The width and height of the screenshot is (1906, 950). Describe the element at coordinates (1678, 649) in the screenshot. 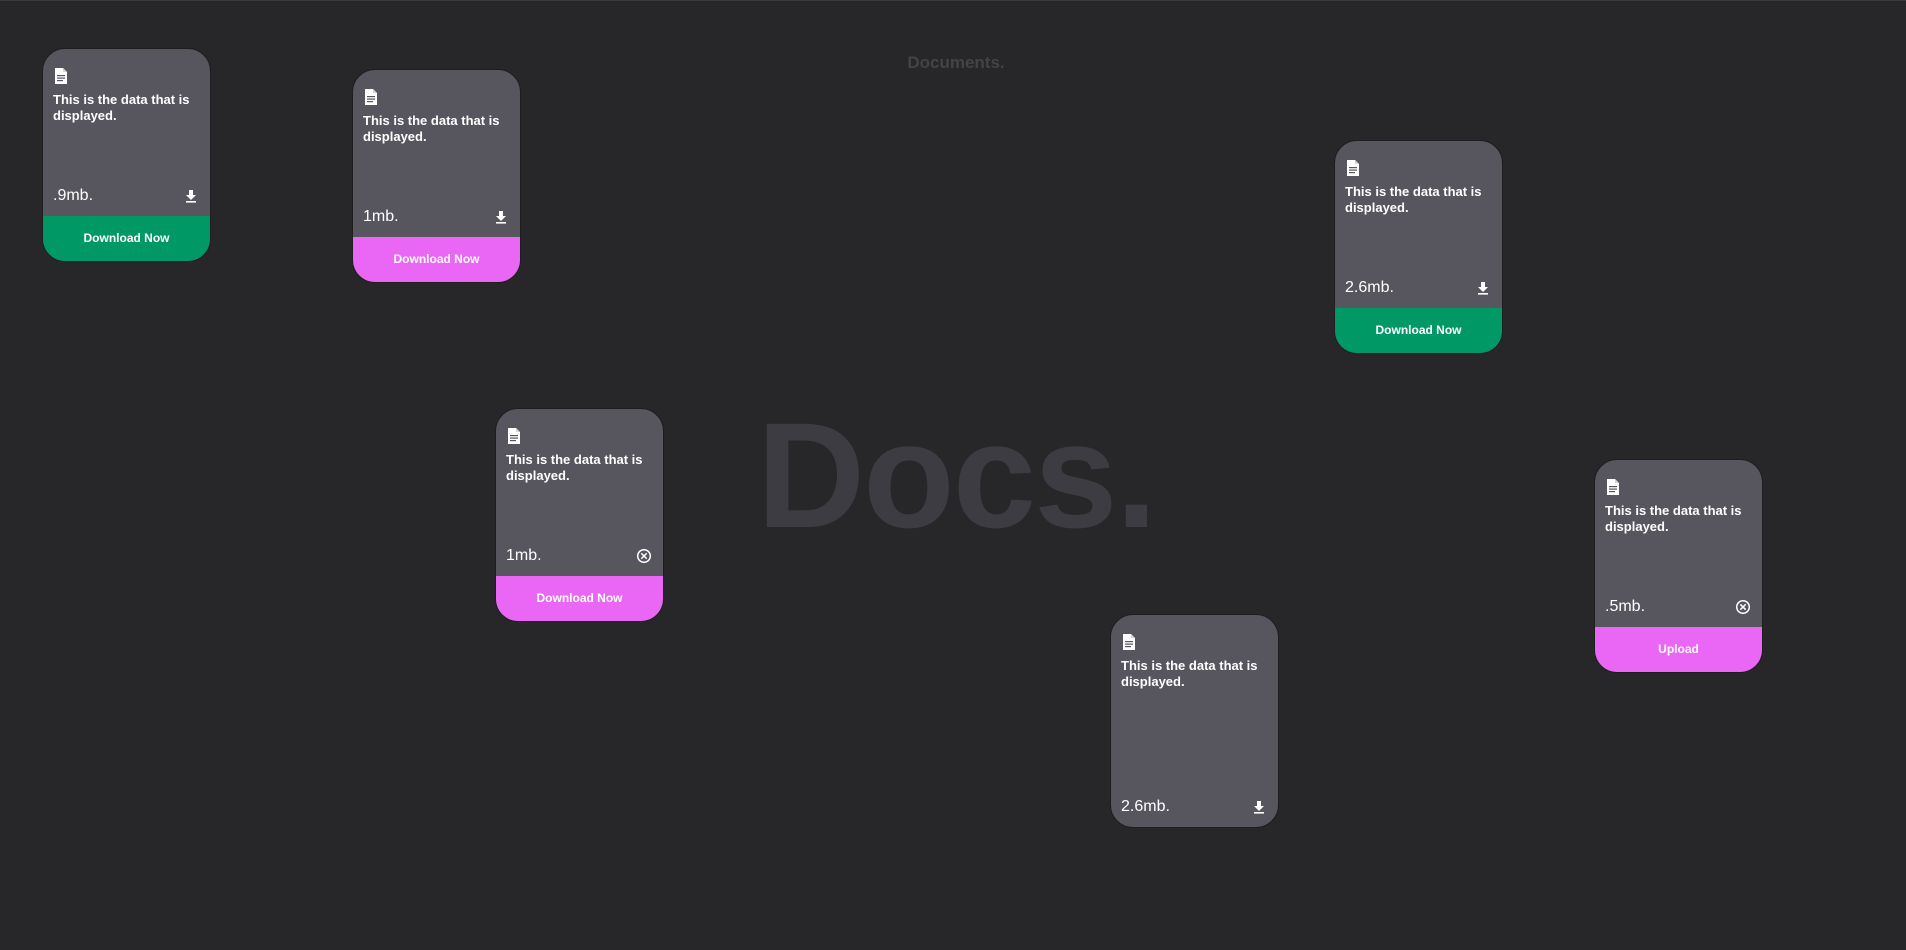

I see `upload-button: Upload` at that location.